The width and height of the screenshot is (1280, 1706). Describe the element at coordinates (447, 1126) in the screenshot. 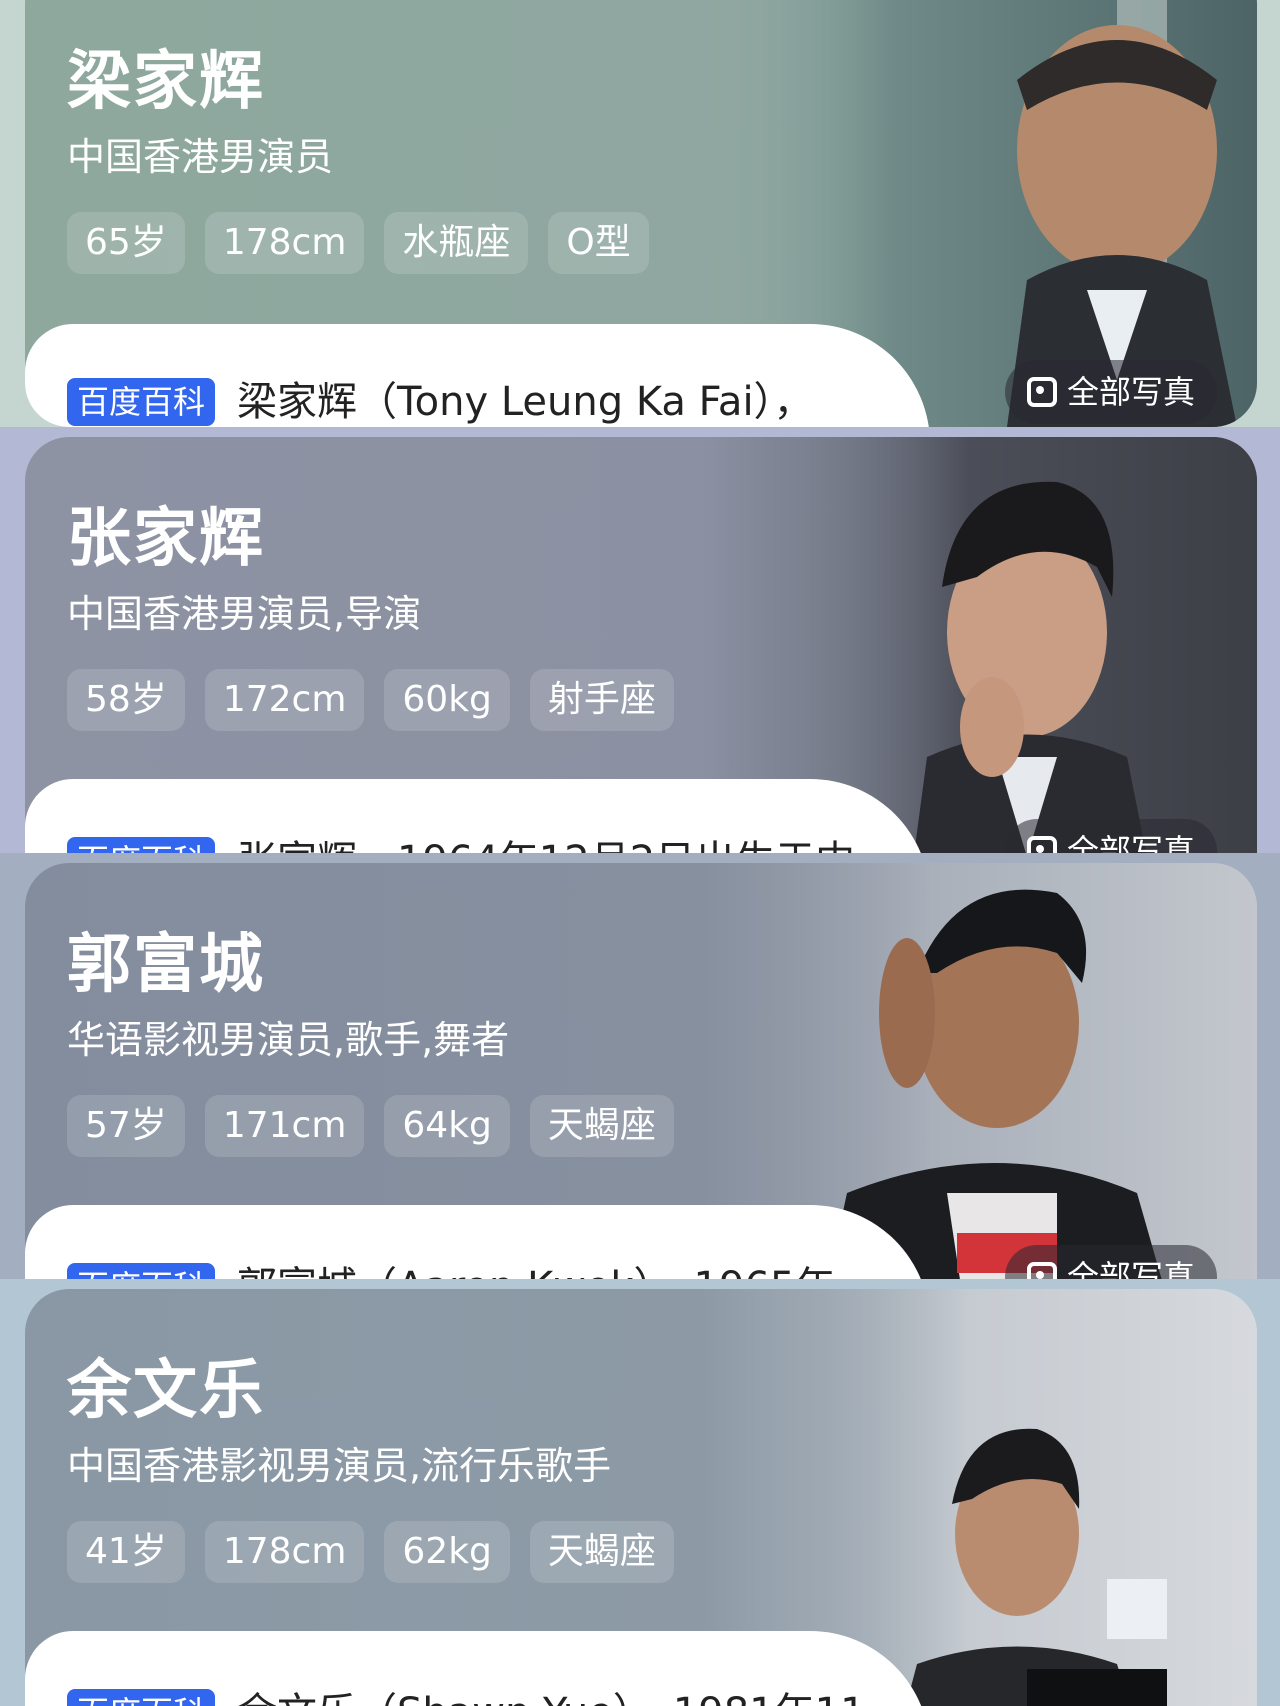

I see `tag-weight: 64kg` at that location.